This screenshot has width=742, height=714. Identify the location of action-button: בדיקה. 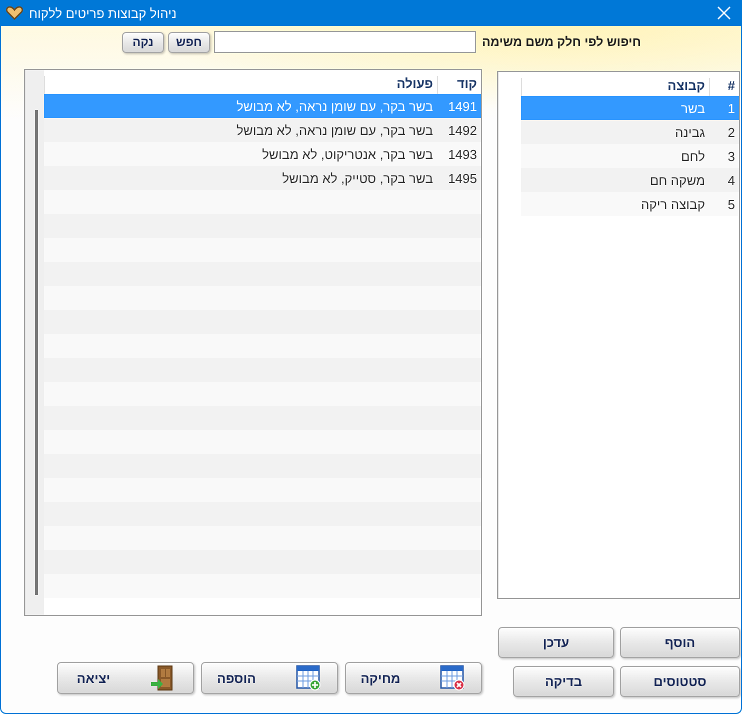
(563, 681).